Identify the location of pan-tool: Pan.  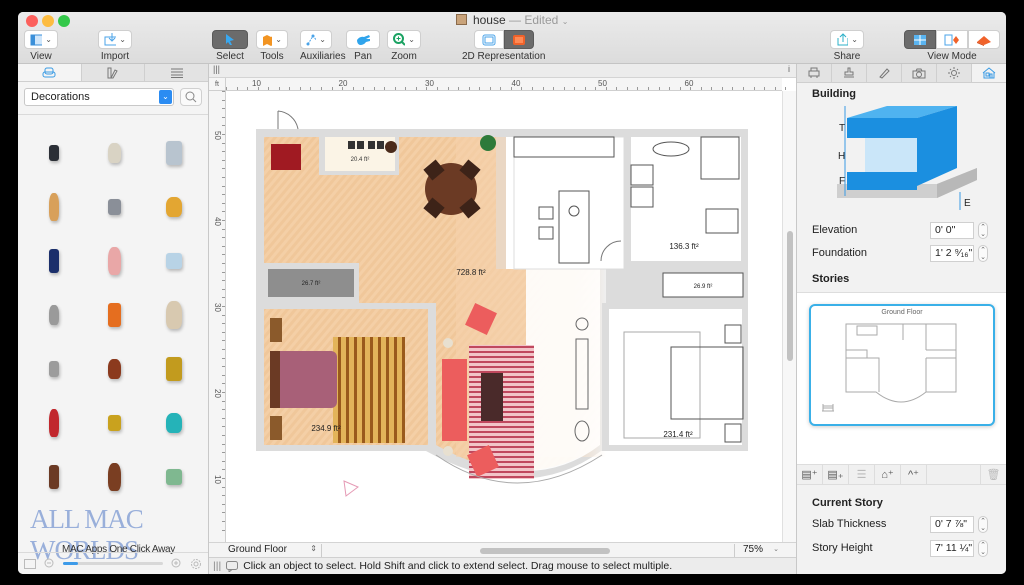
(363, 46).